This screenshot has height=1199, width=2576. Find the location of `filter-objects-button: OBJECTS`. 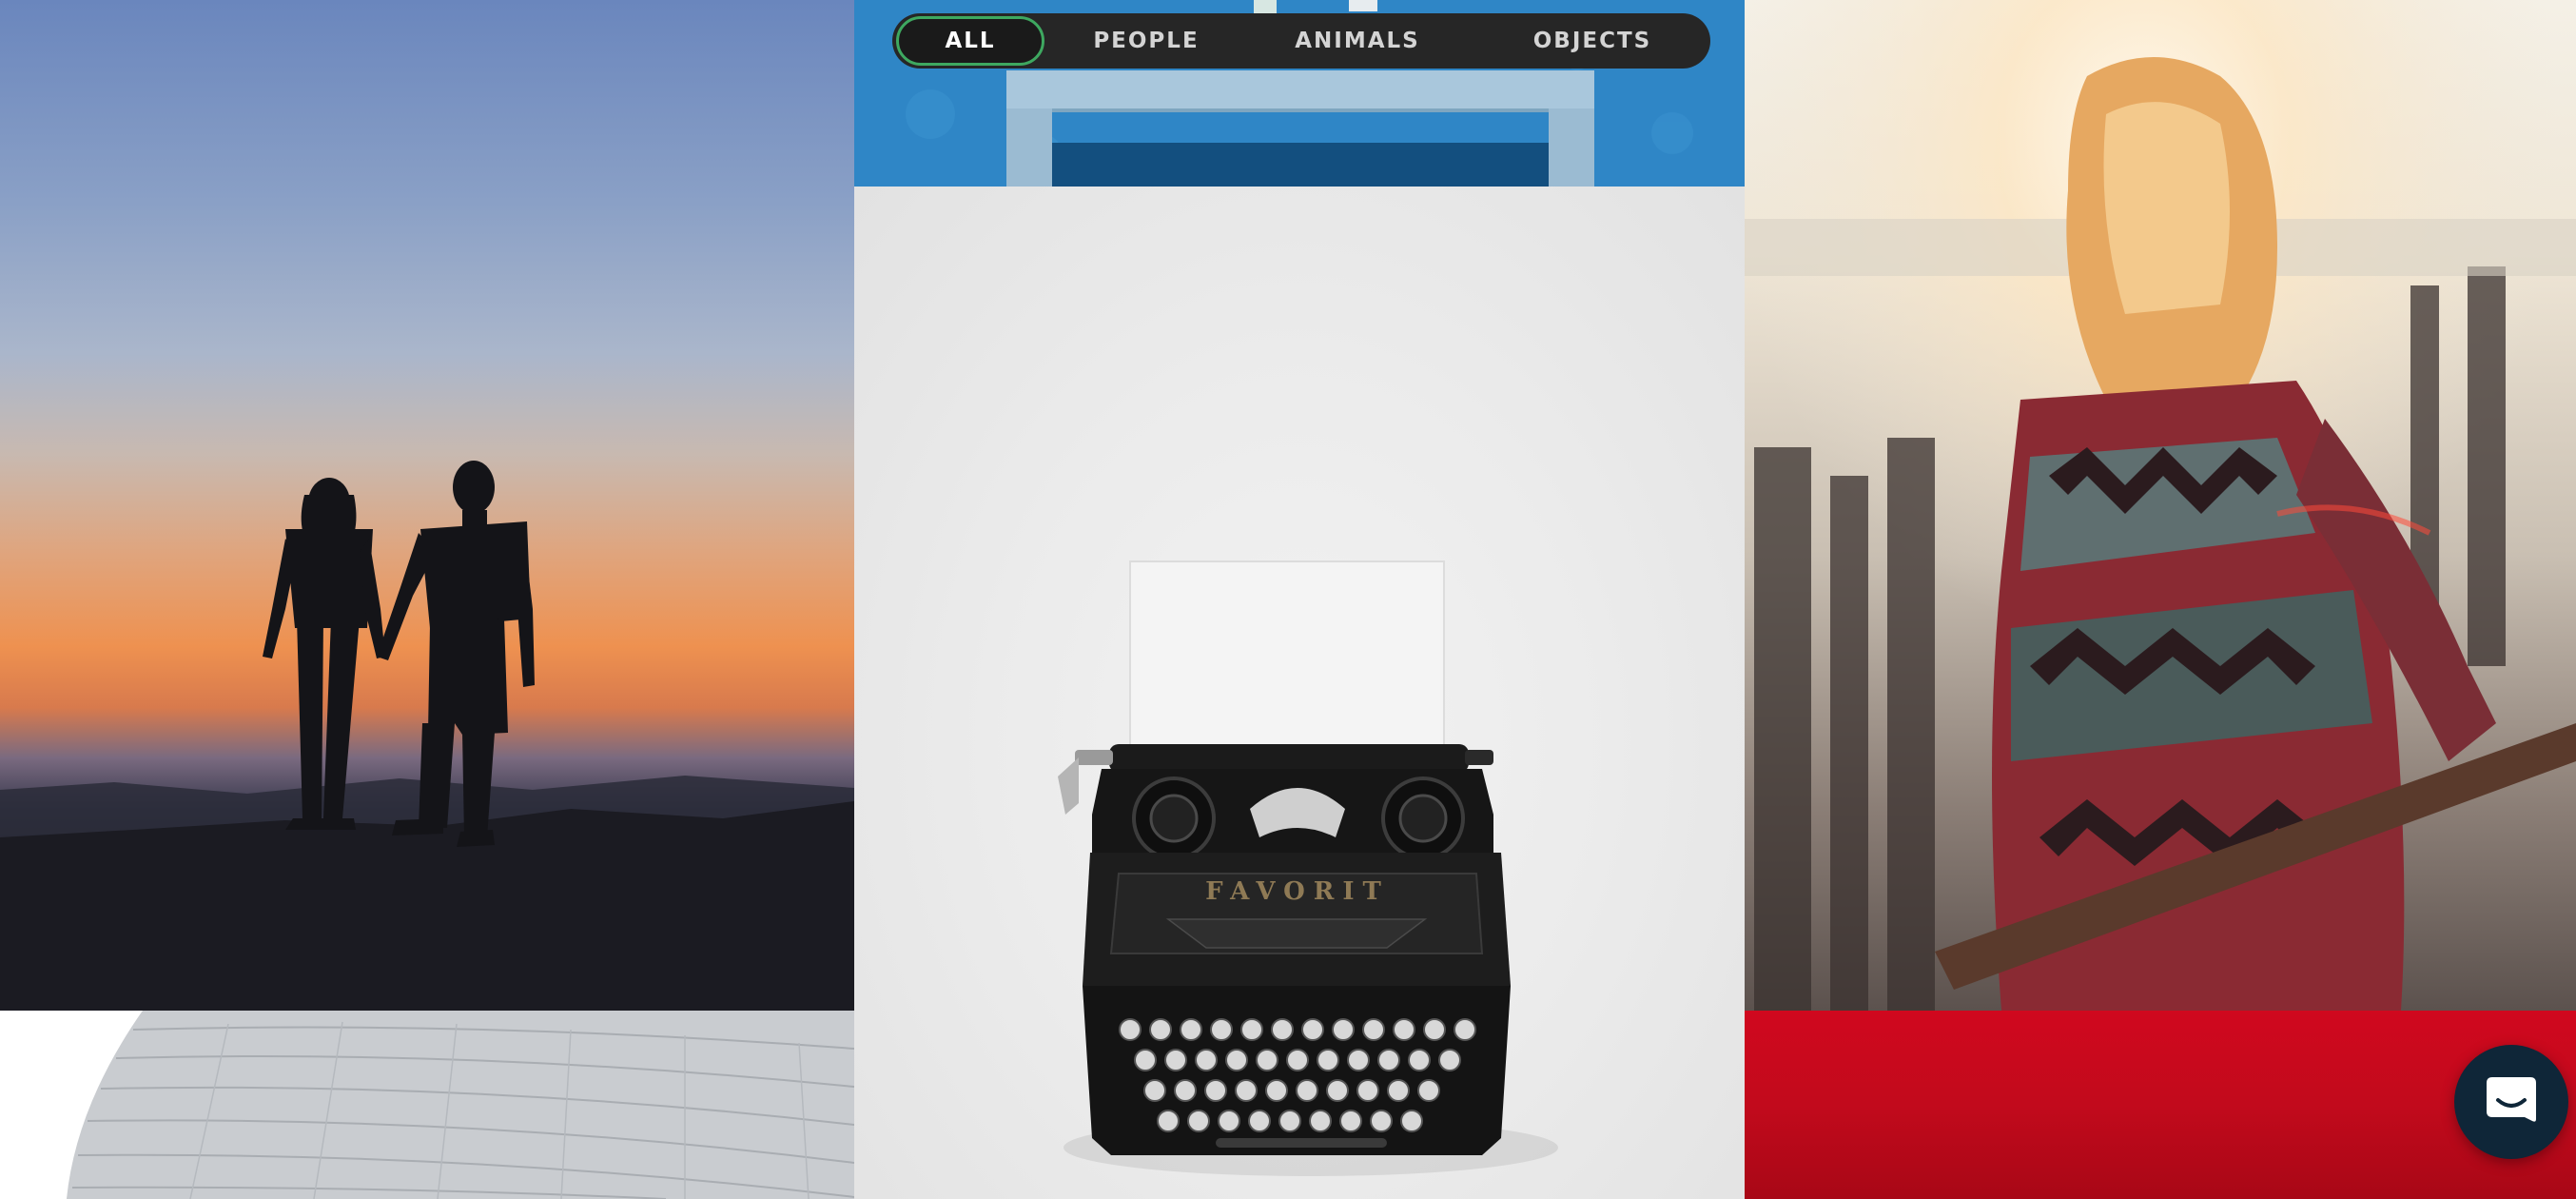

filter-objects-button: OBJECTS is located at coordinates (1592, 41).